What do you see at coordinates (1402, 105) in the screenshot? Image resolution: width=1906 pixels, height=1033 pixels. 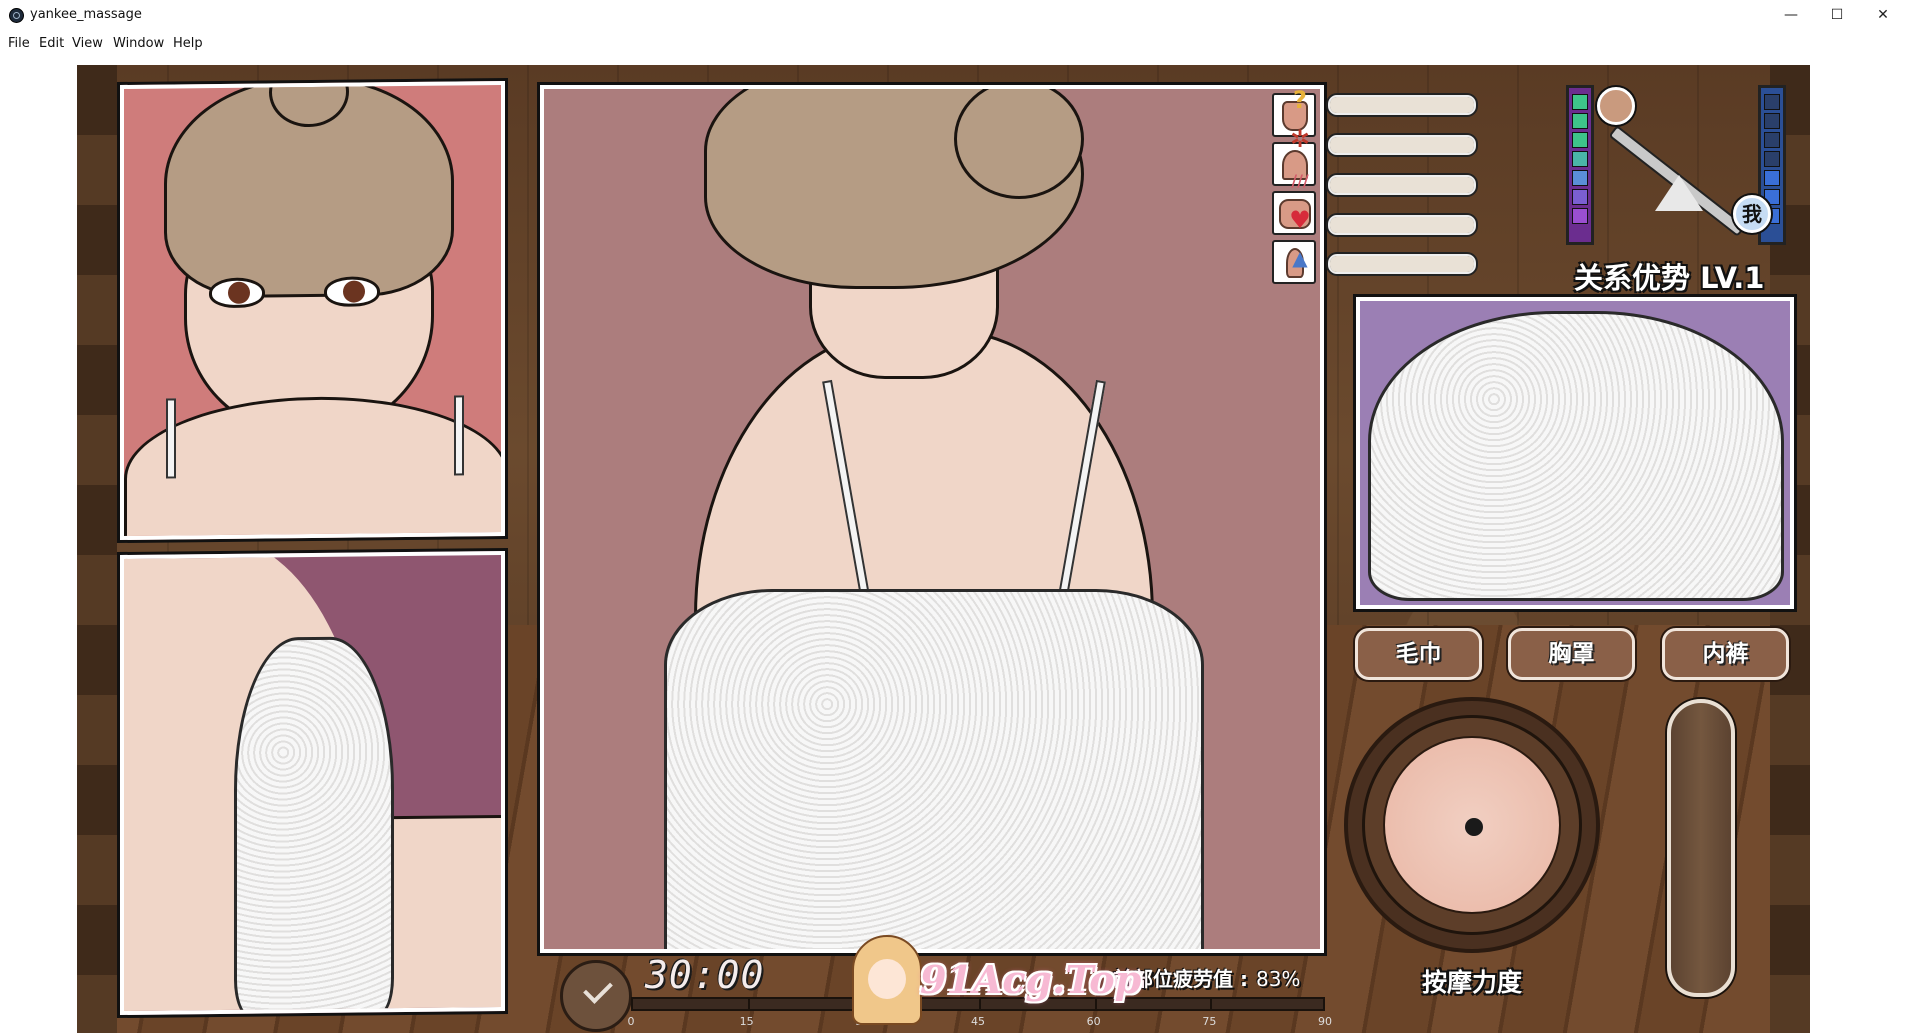 I see `stat-bar-curiosity` at bounding box center [1402, 105].